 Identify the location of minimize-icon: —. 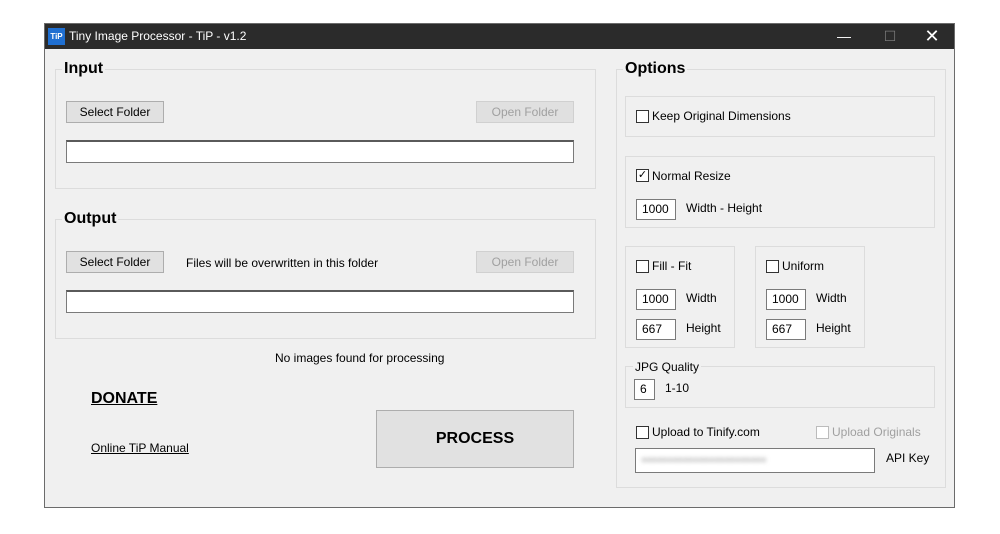
(844, 36).